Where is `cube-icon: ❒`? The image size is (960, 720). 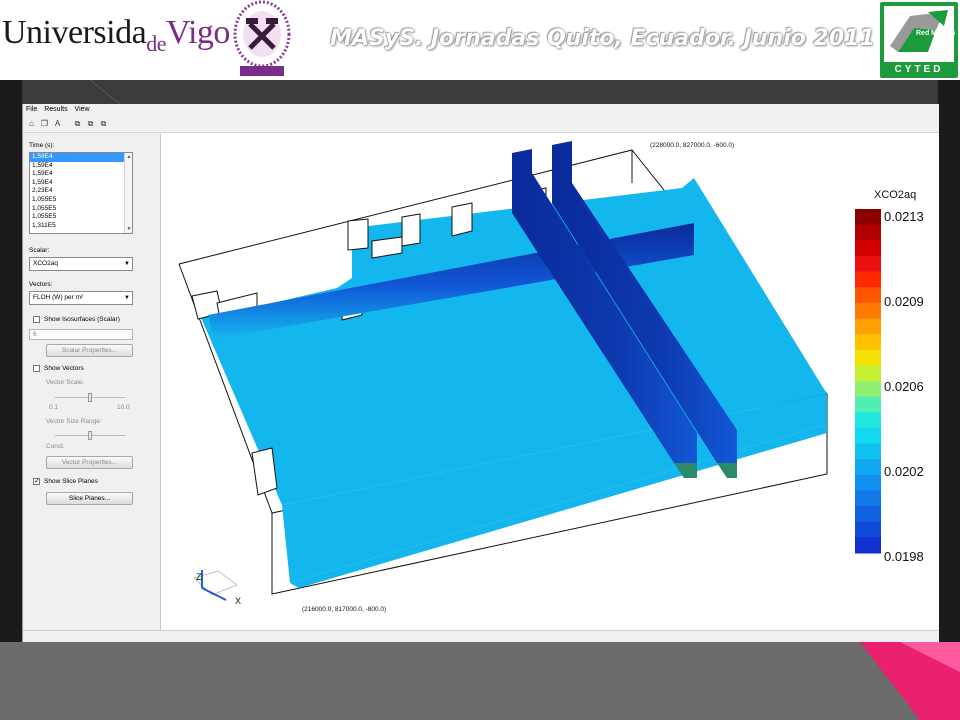 cube-icon: ❒ is located at coordinates (44, 123).